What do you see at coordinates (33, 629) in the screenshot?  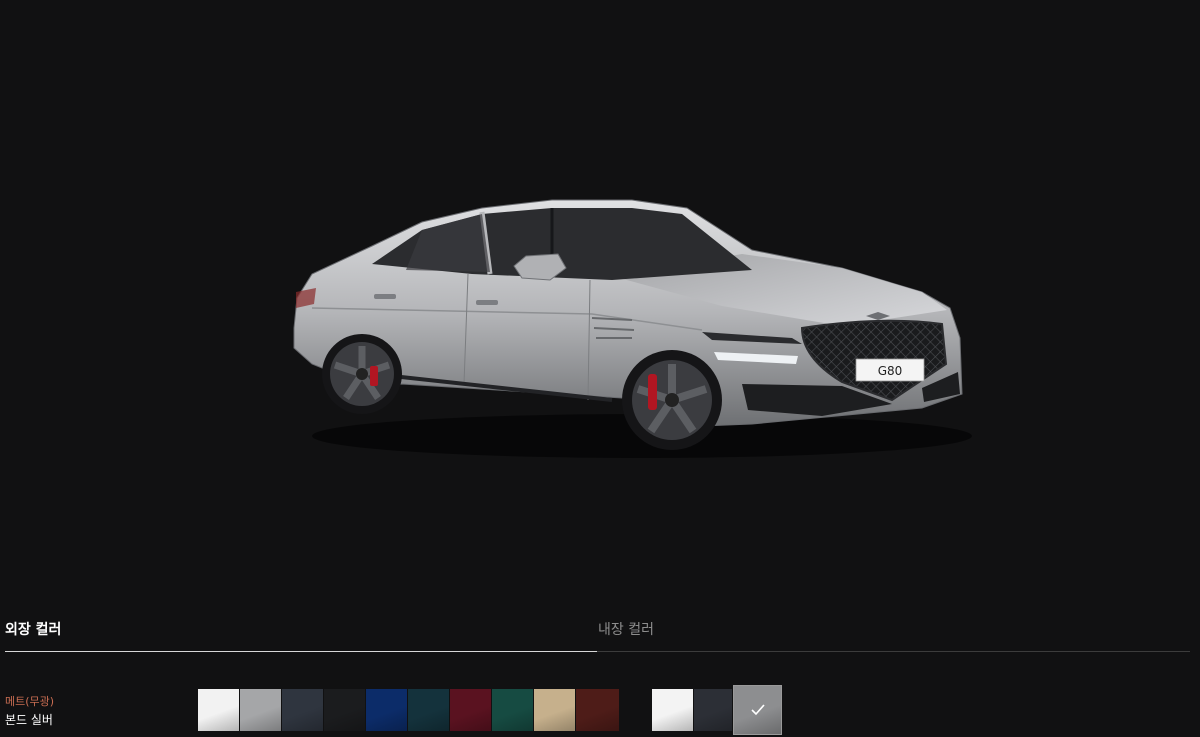 I see `tab-exterior-color: 외장 컬러` at bounding box center [33, 629].